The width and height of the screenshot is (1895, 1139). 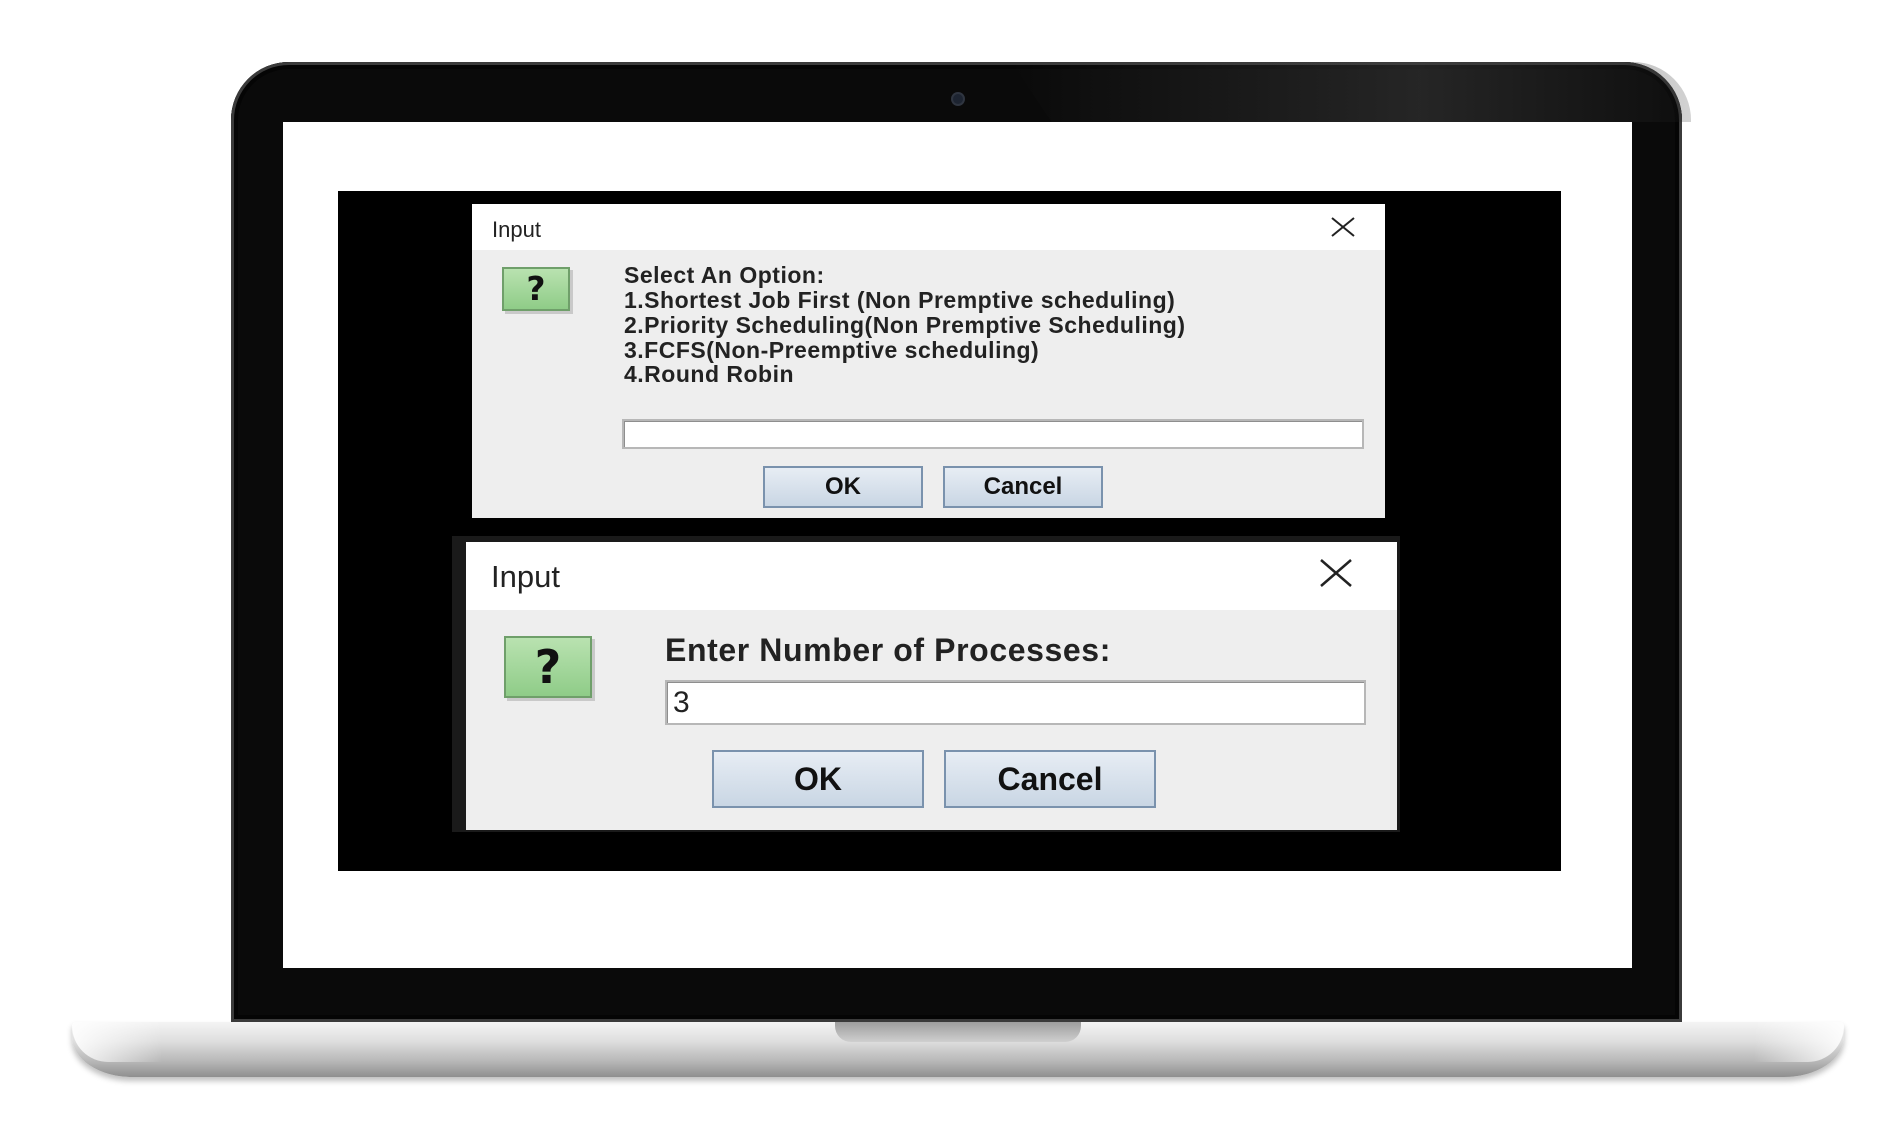 What do you see at coordinates (1015, 702) in the screenshot?
I see `processes-input-field` at bounding box center [1015, 702].